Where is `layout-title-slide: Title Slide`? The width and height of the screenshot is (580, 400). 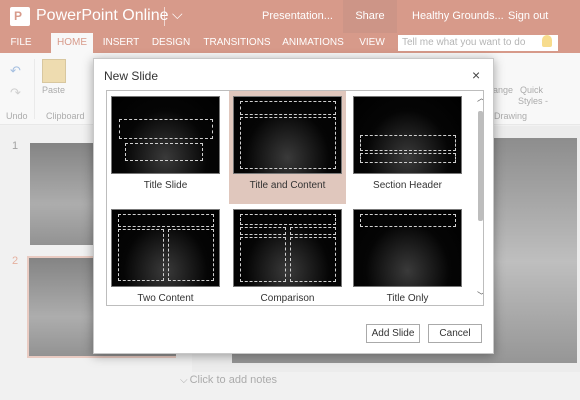 layout-title-slide: Title Slide is located at coordinates (165, 147).